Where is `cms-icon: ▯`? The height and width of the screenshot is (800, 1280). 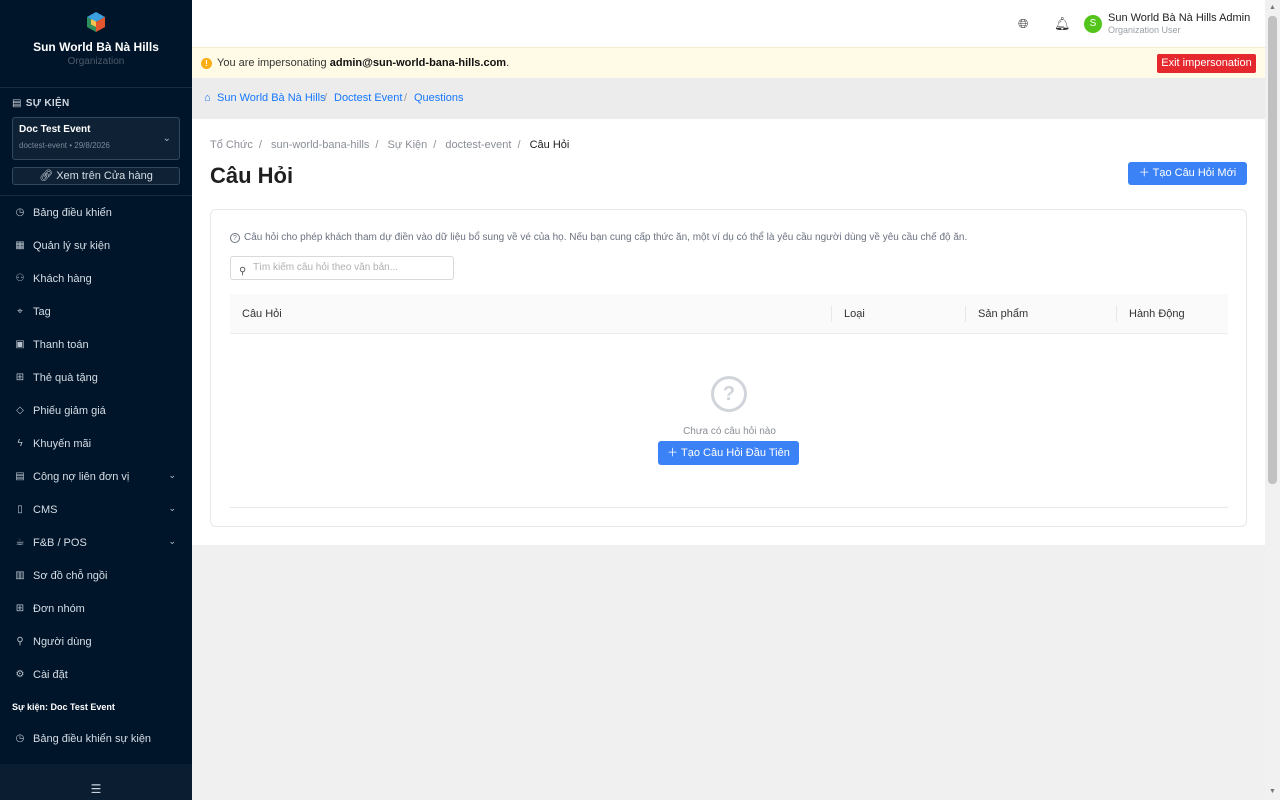
cms-icon: ▯ is located at coordinates (20, 509).